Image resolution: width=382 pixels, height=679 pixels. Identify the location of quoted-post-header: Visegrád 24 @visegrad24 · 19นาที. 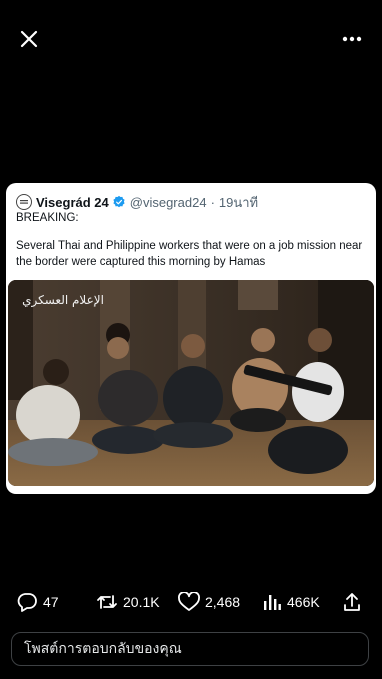
(137, 202).